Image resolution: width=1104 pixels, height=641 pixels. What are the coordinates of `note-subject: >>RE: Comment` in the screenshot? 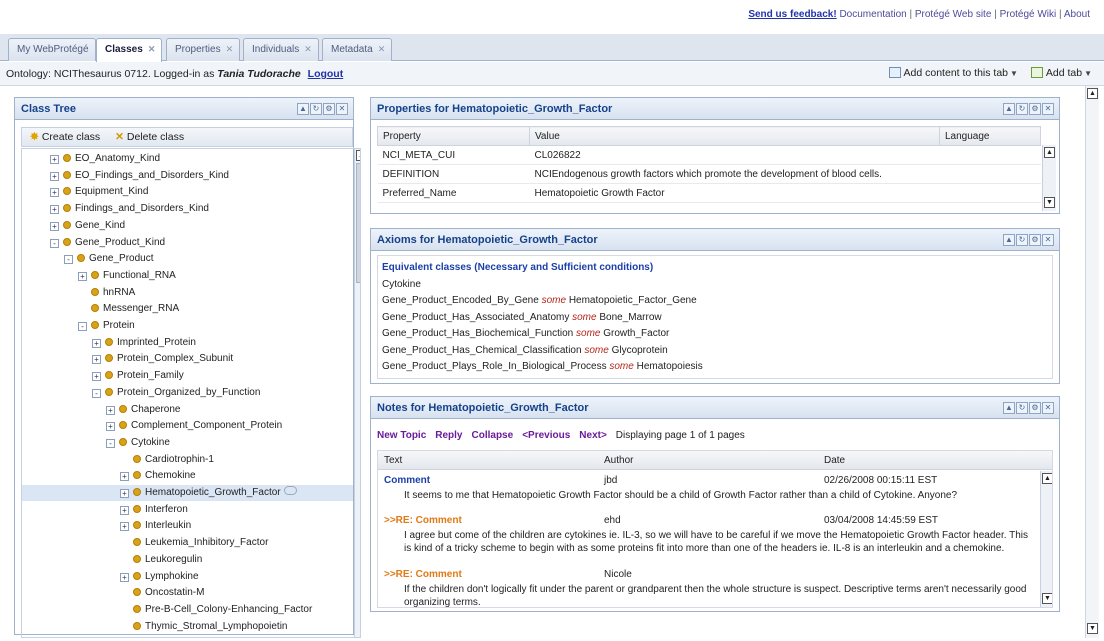 It's located at (423, 574).